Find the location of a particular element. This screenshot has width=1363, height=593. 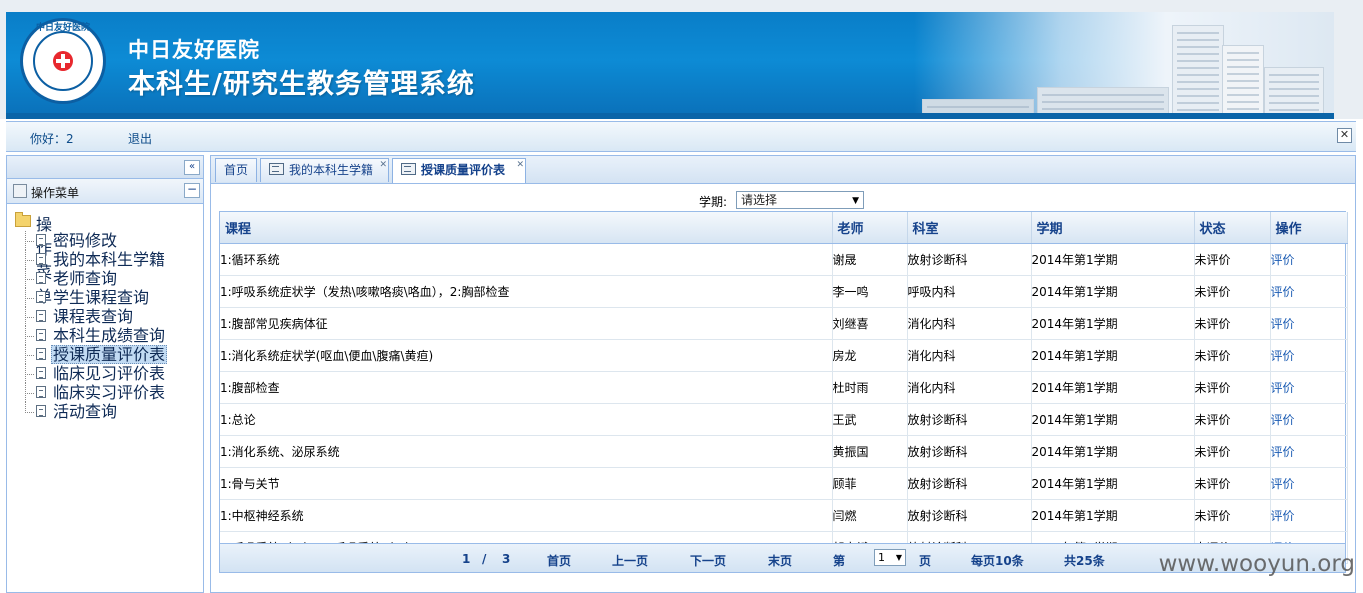

hospital-building-image is located at coordinates (1124, 65).